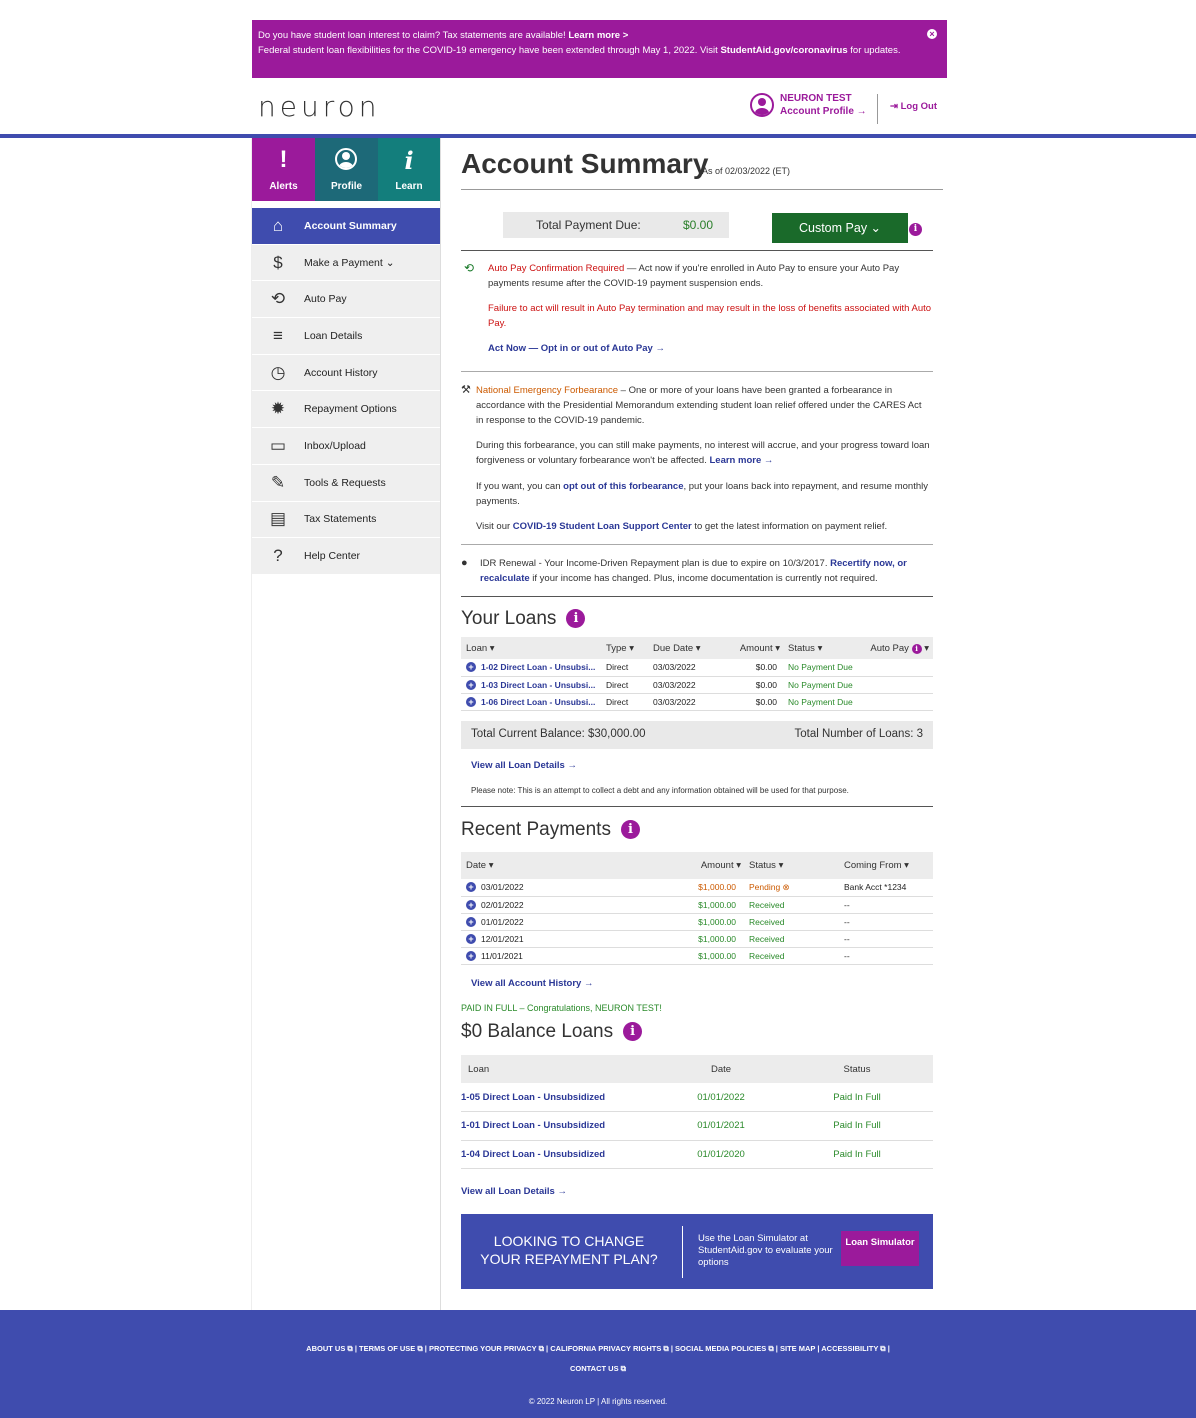 The image size is (1196, 1418). Describe the element at coordinates (602, 526) in the screenshot. I see `support-center-link: COVID-19 Student Loan Support Center` at that location.